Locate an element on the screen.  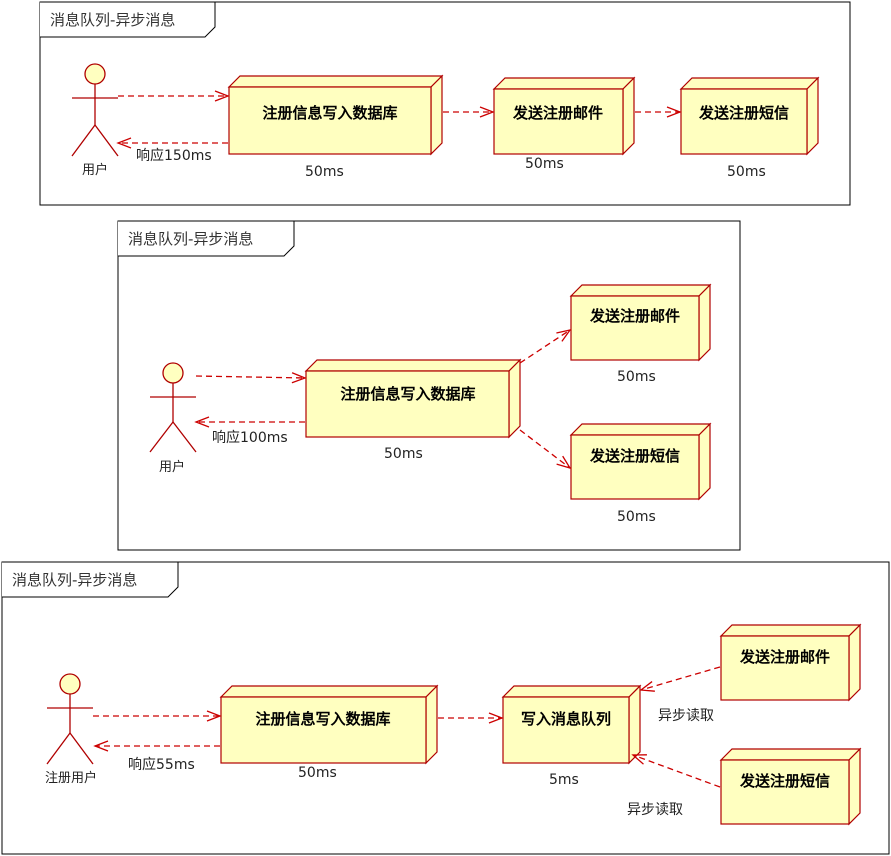
node-1-email: 发送注册邮件 is located at coordinates (564, 116).